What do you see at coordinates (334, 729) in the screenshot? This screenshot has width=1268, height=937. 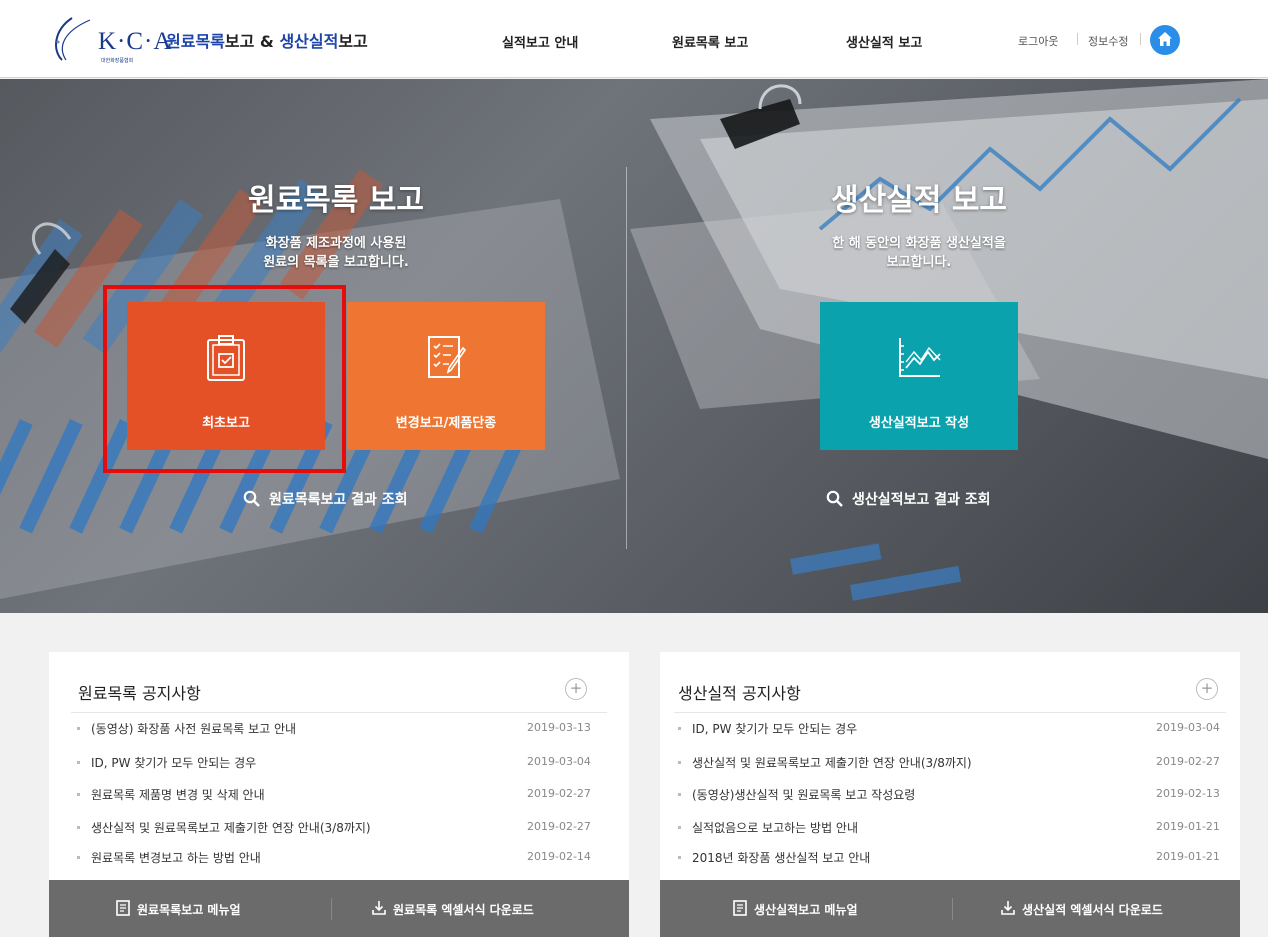 I see `notice-item: (동영상) 화장품 사전 원료목록 보고 안내 2019-03-13` at bounding box center [334, 729].